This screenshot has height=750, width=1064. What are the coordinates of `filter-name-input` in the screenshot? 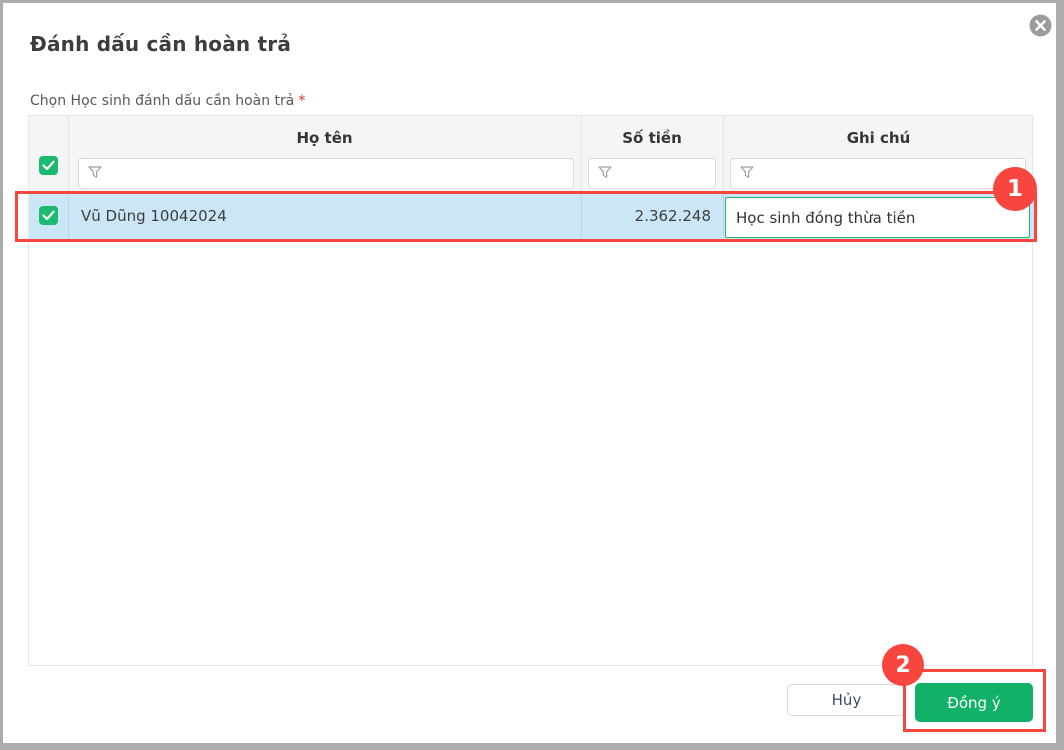 It's located at (341, 173).